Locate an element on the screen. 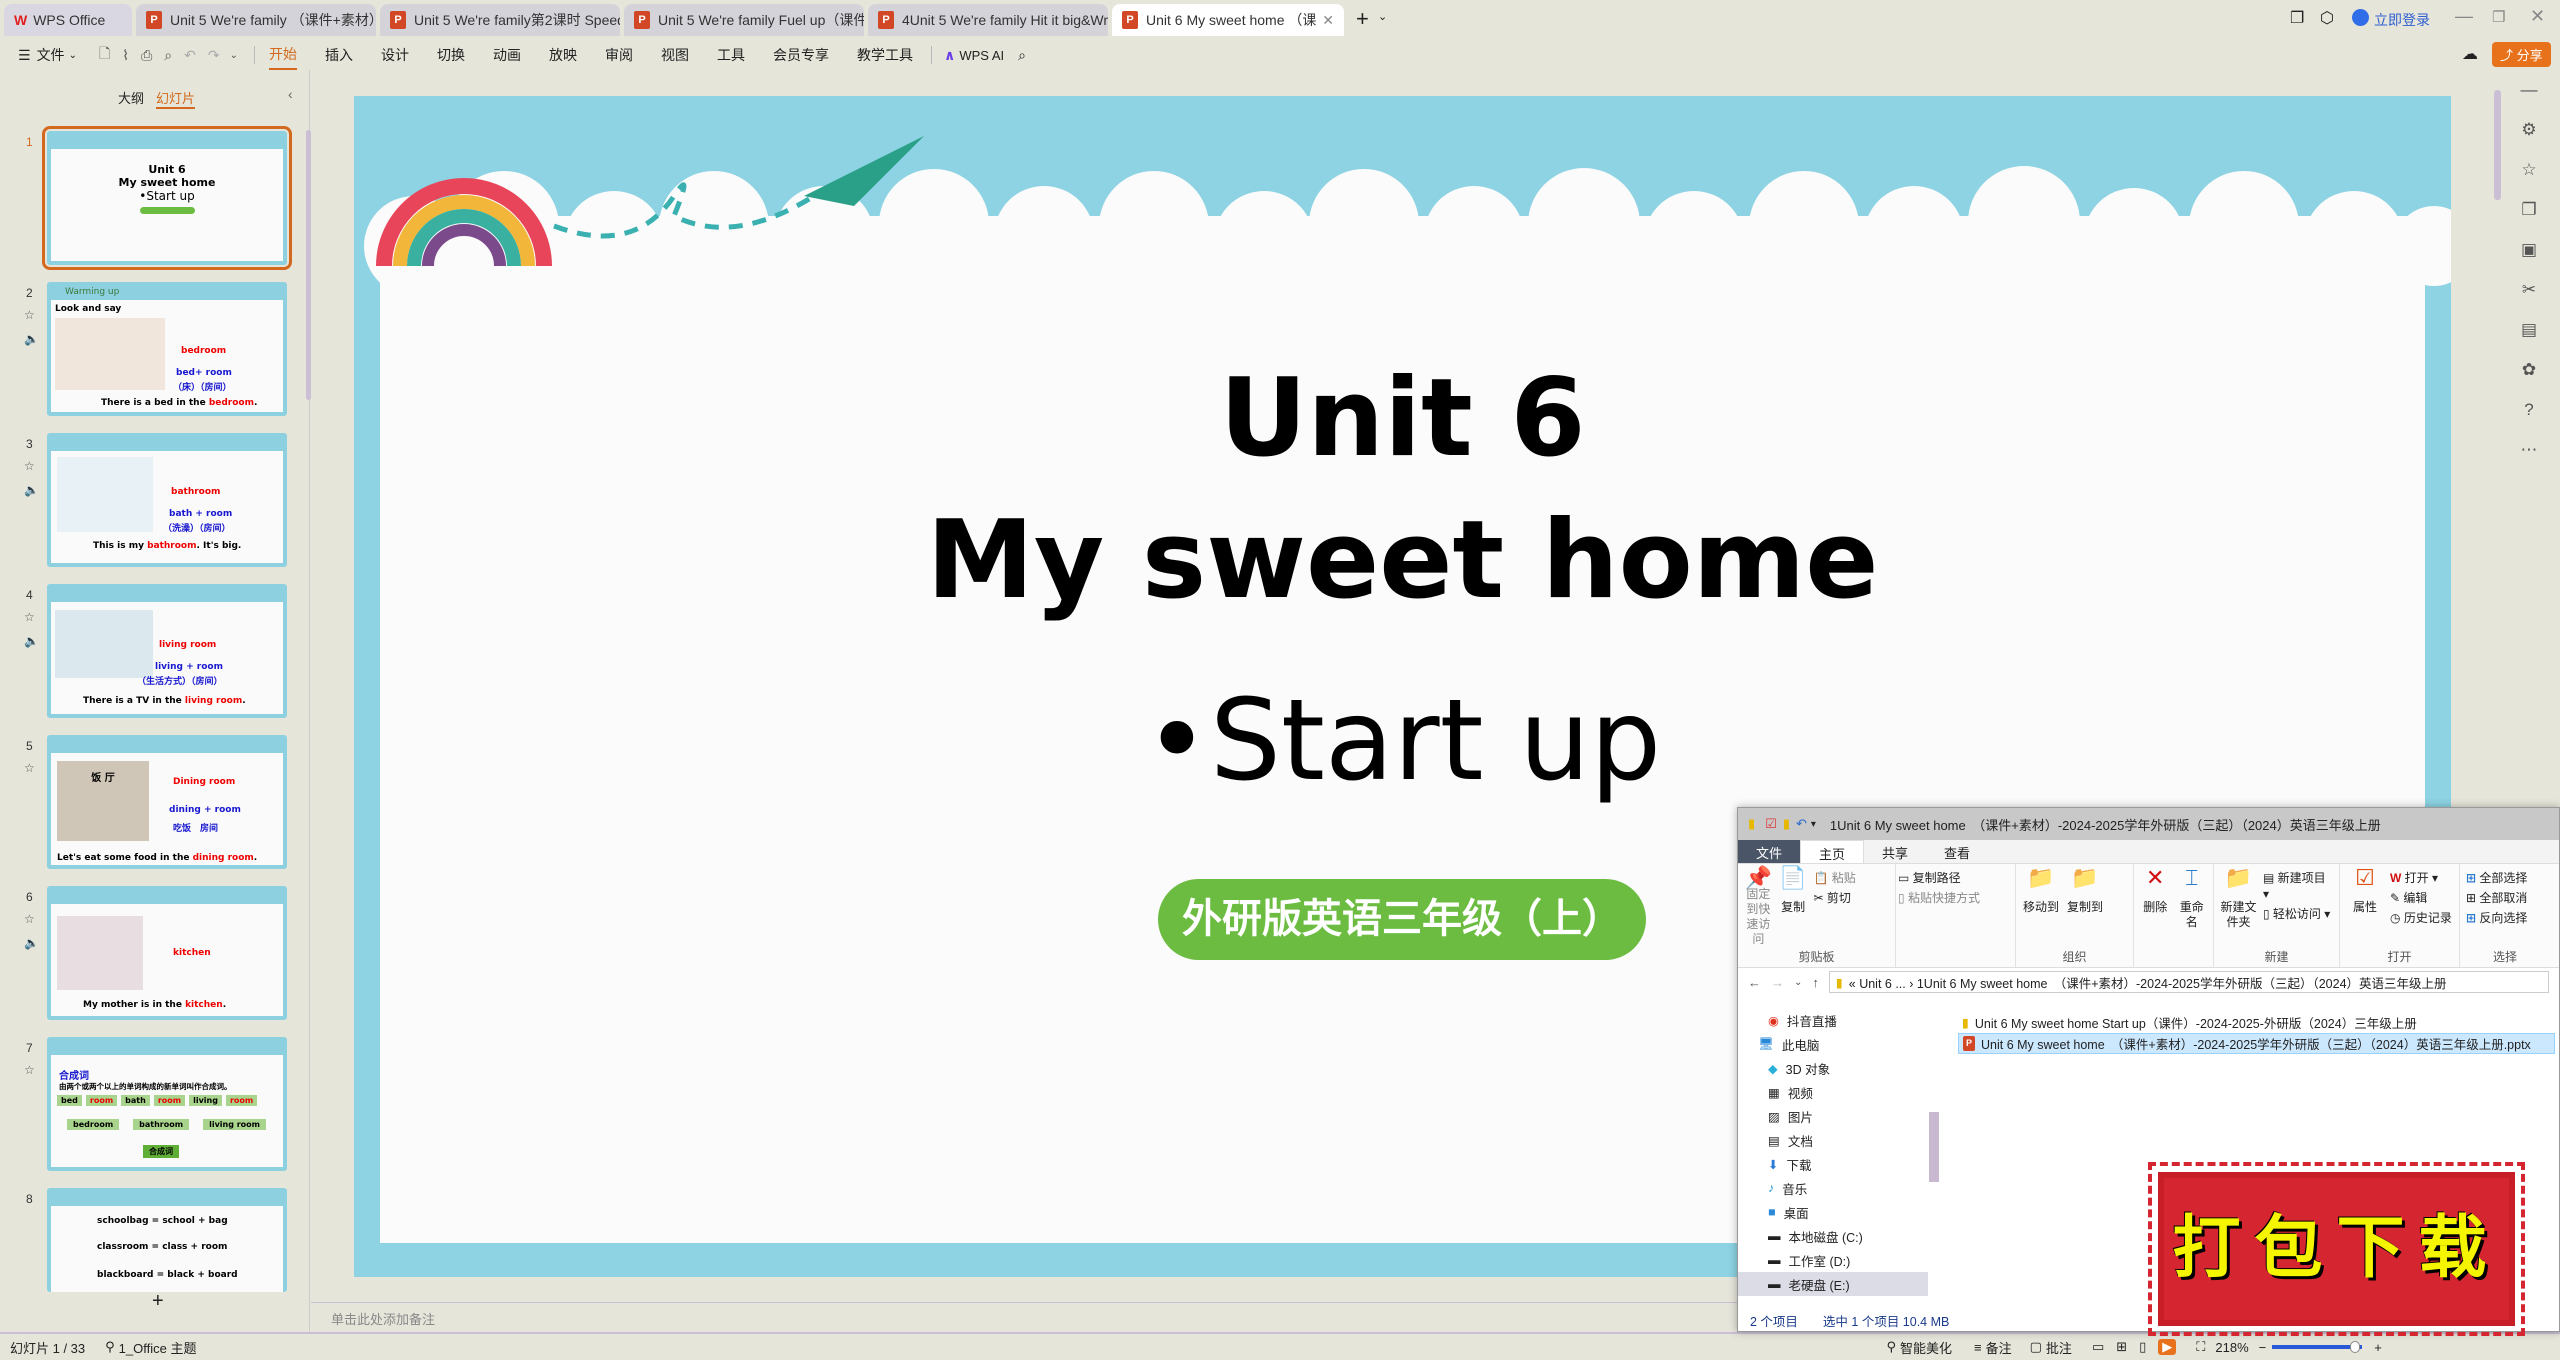 The image size is (2560, 1360). menu-review: 审阅 is located at coordinates (619, 55).